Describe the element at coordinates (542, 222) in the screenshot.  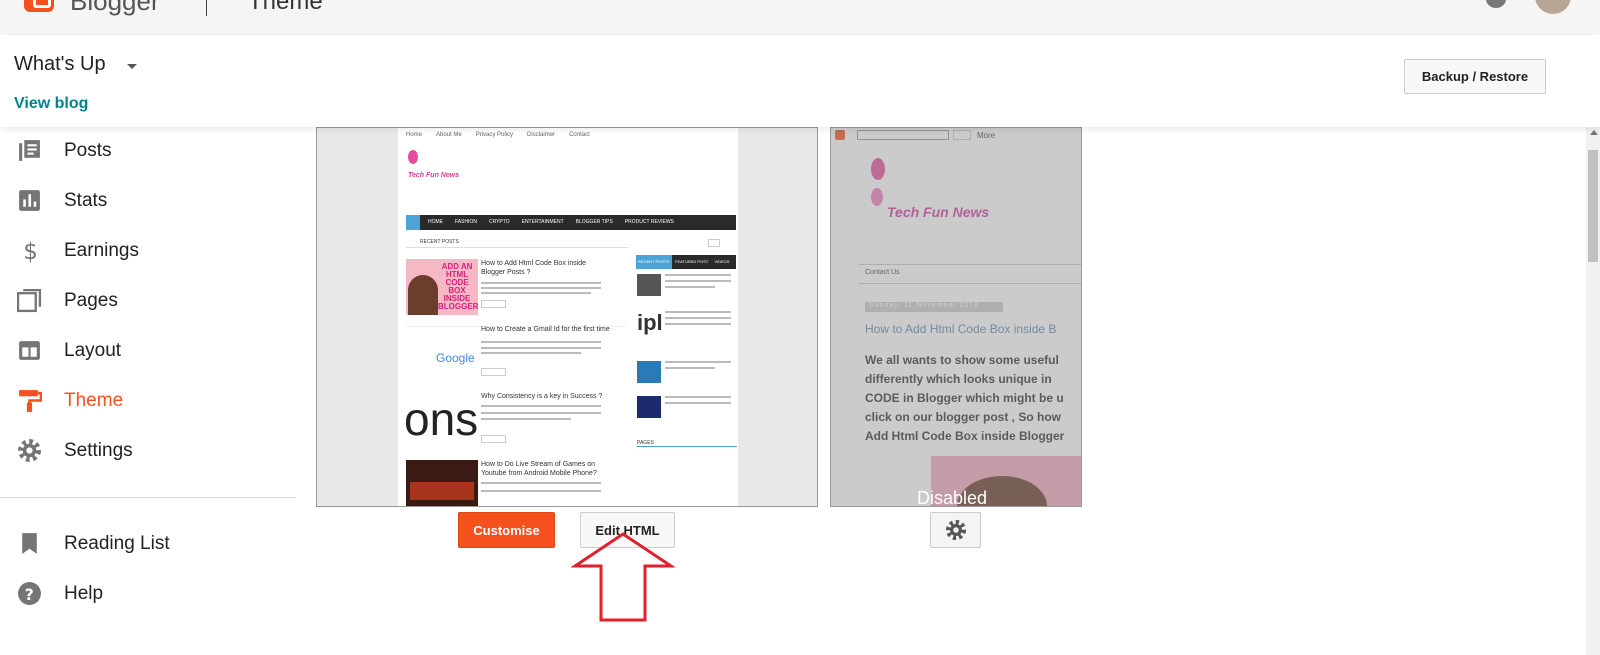
I see `preview-menu-item: ENTERTAINMENT` at that location.